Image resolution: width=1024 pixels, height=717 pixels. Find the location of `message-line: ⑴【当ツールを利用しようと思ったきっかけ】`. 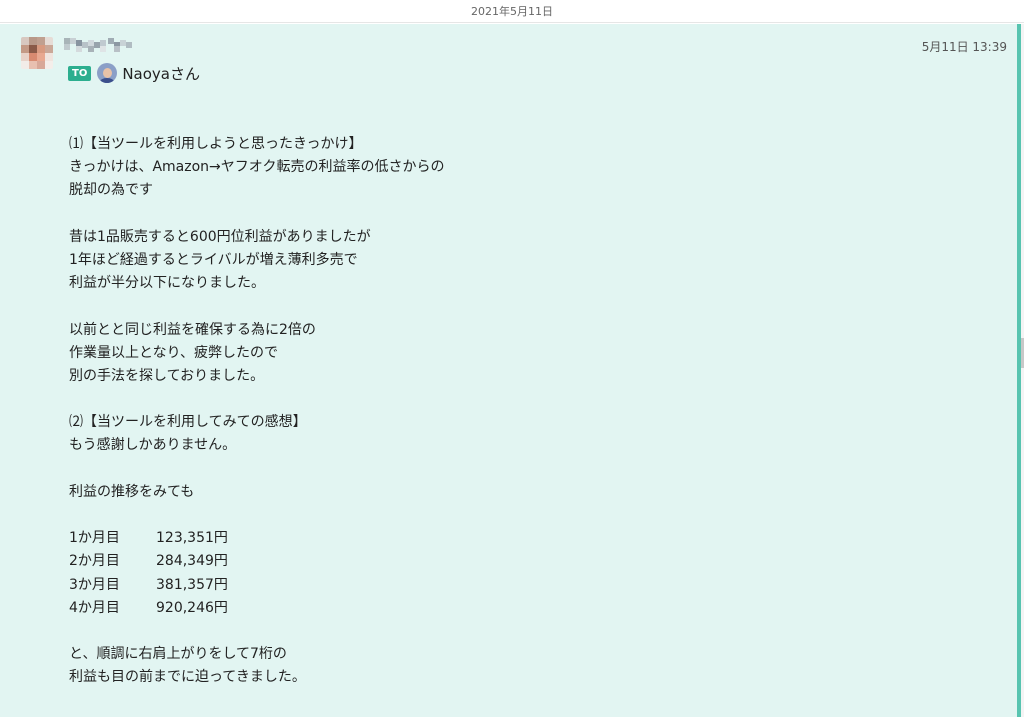

message-line: ⑴【当ツールを利用しようと思ったきっかけ】 is located at coordinates (216, 144).